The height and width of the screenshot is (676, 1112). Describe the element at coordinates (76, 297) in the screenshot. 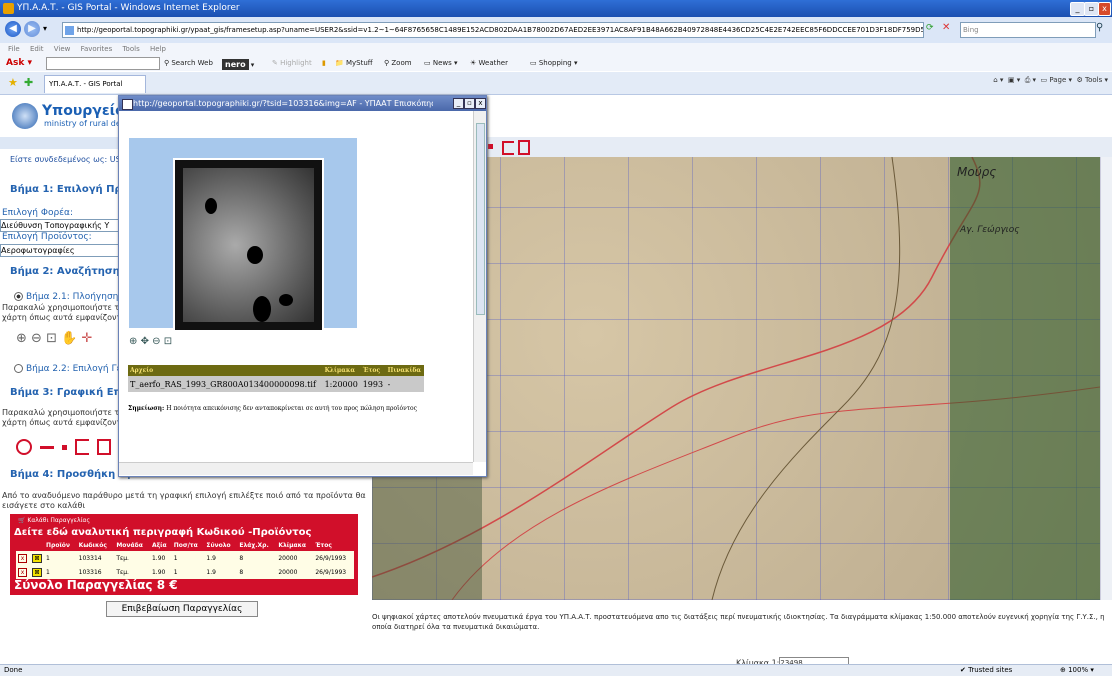

I see `step21-label: Βήμα 2.1: Πλοήγηση σ` at that location.